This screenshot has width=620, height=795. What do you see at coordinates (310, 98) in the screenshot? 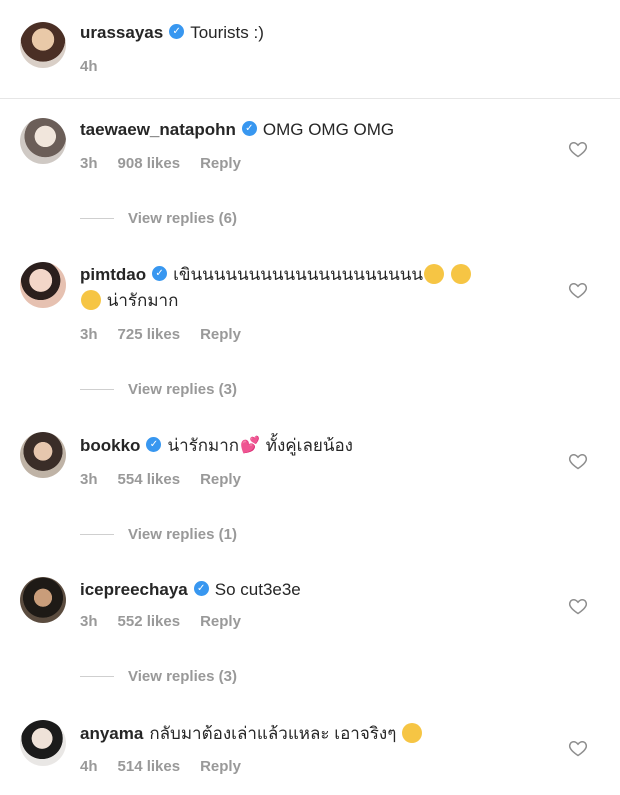
I see `header-divider` at bounding box center [310, 98].